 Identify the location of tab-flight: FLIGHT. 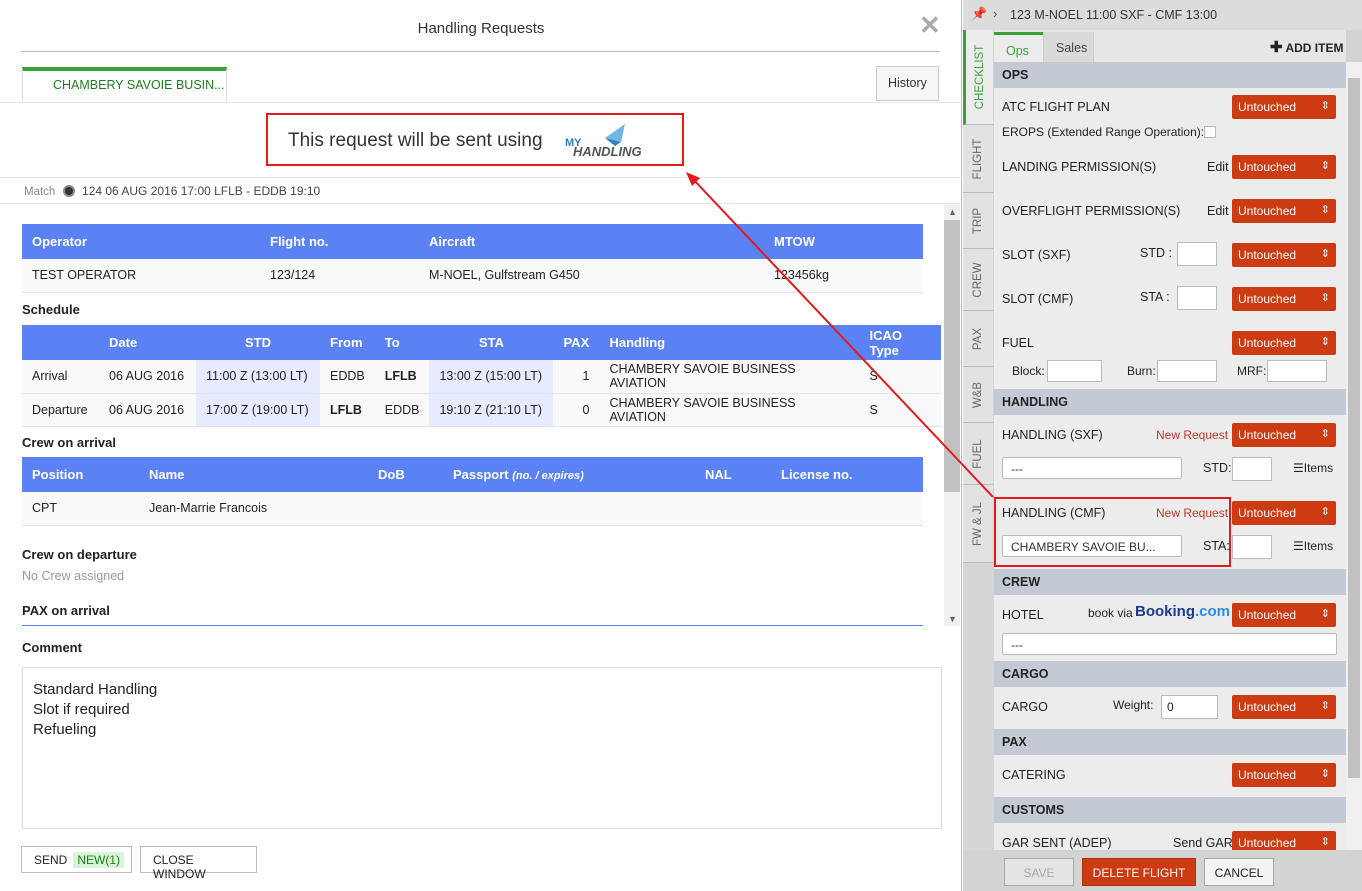
(978, 159).